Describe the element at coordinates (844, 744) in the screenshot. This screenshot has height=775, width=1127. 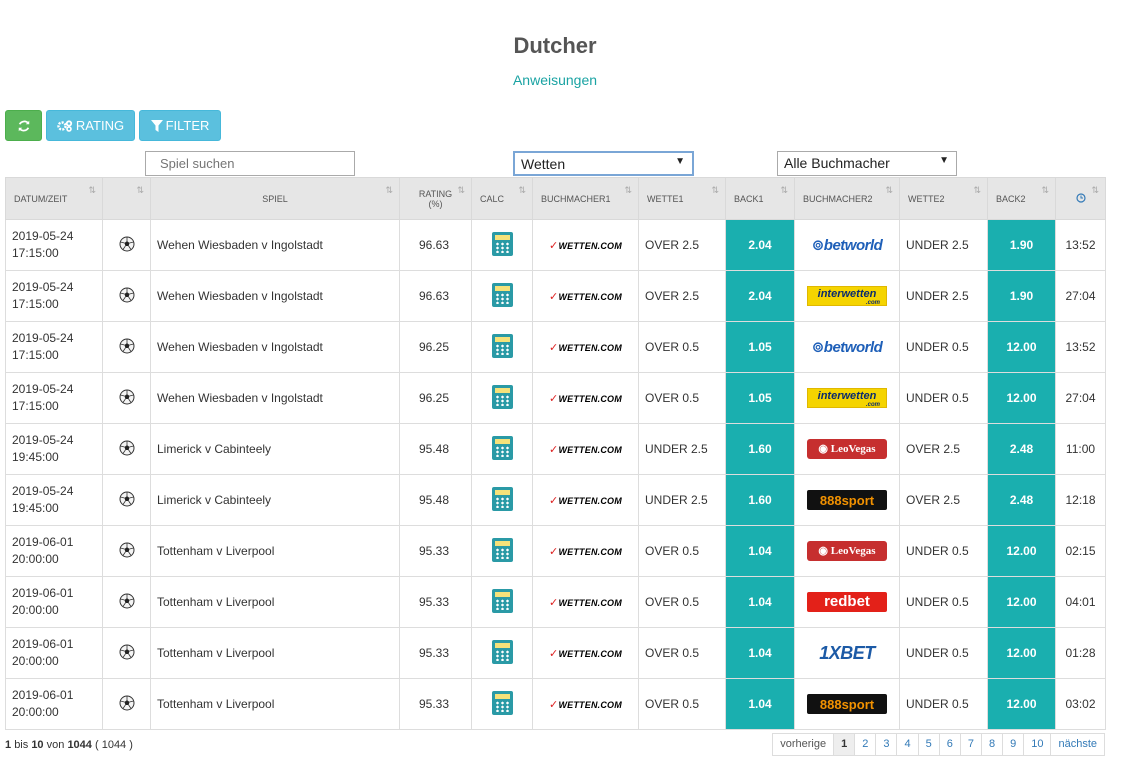
I see `pagination-page: 1` at that location.